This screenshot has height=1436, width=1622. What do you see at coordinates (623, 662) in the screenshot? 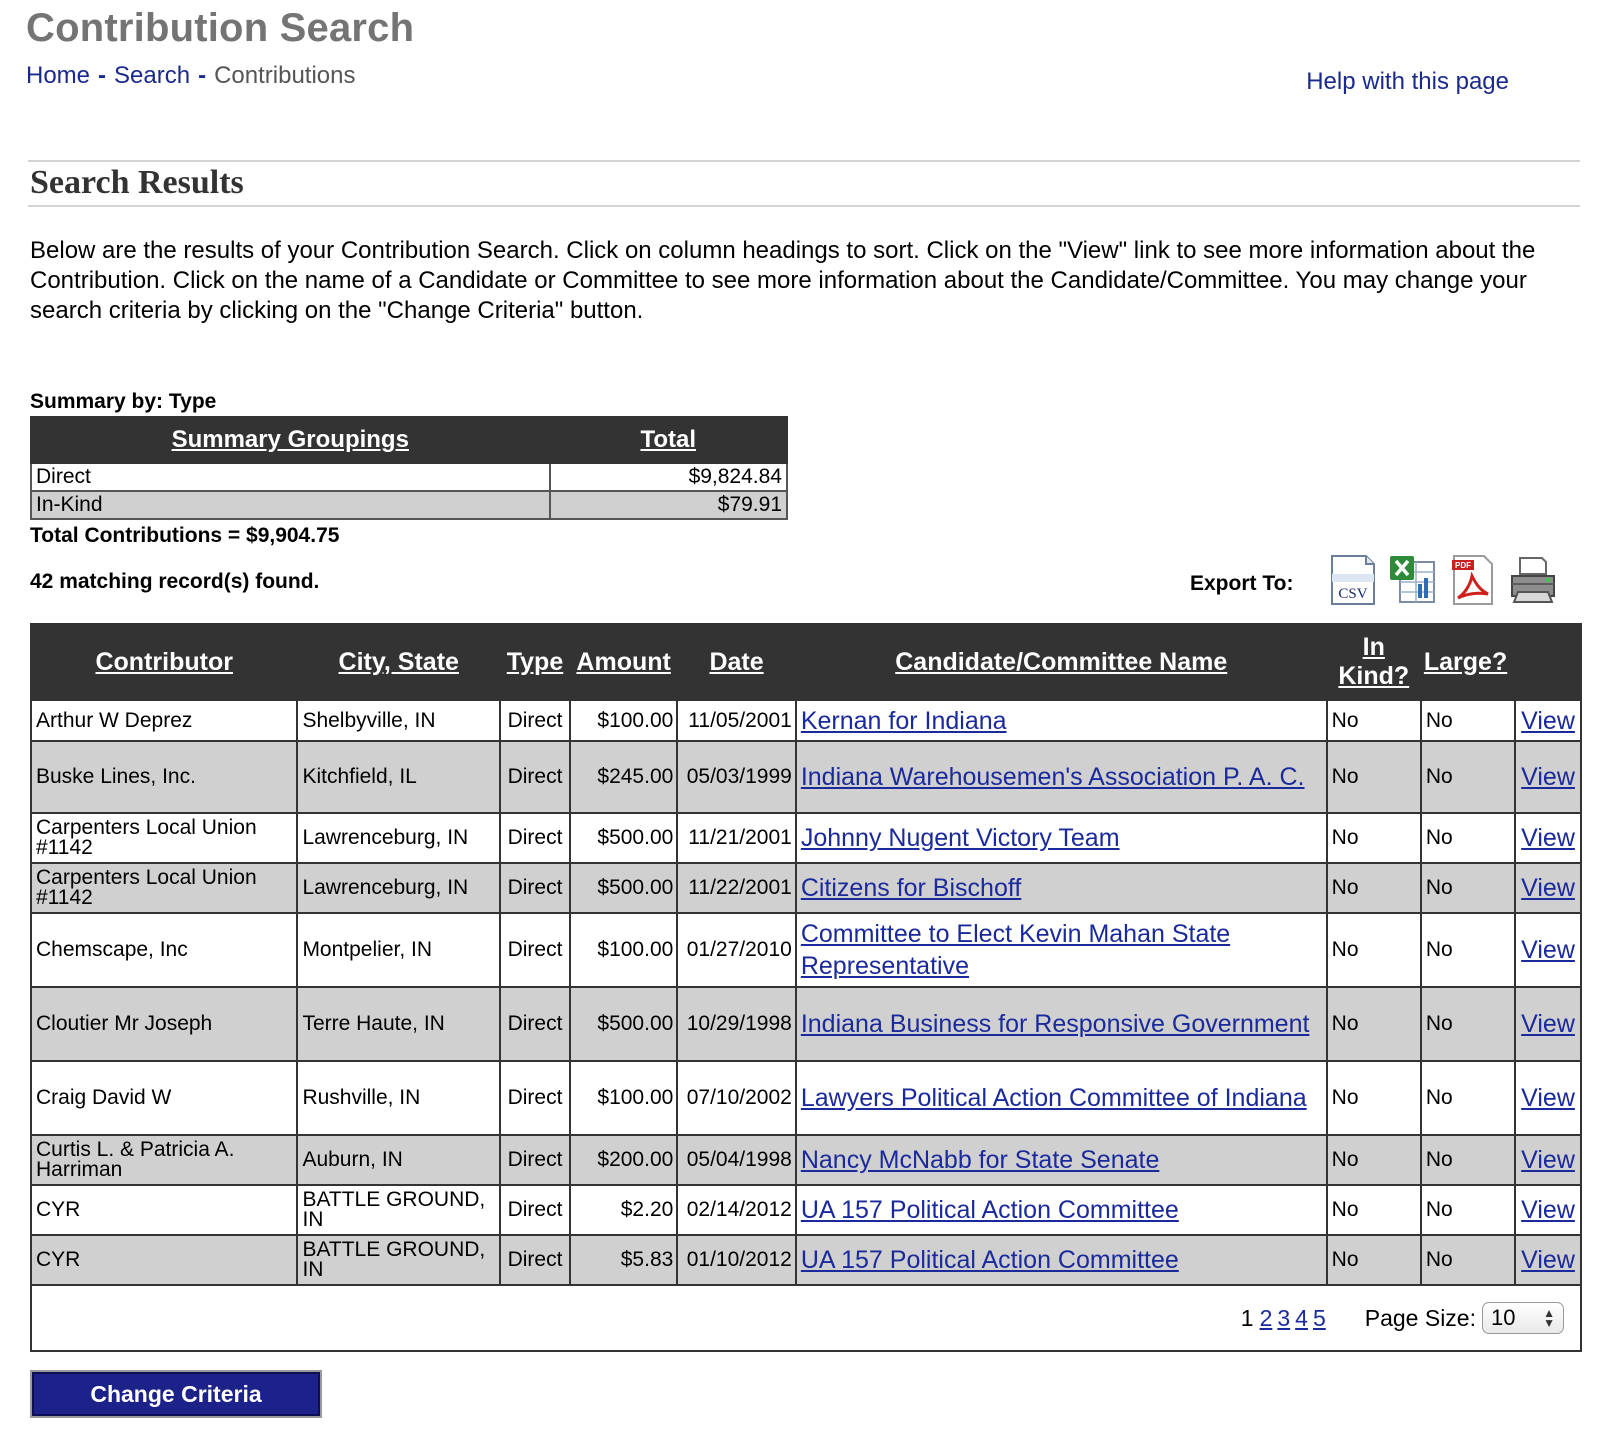
I see `header-amount: Amount` at bounding box center [623, 662].